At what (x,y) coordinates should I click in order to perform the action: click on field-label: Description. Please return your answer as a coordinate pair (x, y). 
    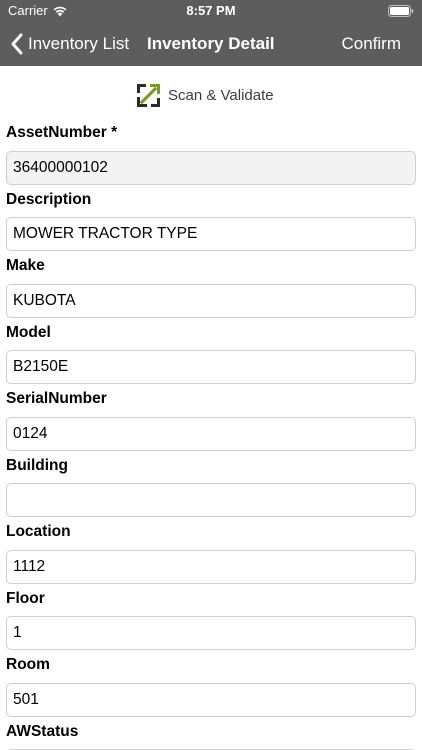
    Looking at the image, I should click on (49, 199).